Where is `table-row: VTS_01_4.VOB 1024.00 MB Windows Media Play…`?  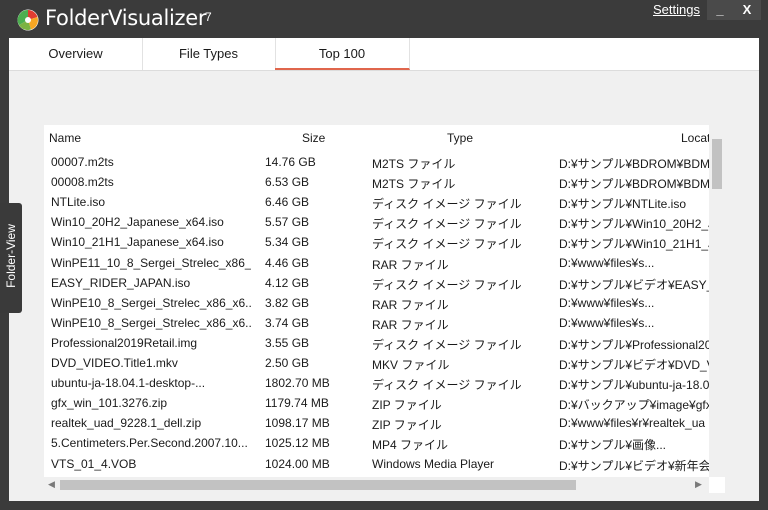
table-row: VTS_01_4.VOB 1024.00 MB Windows Media Play… is located at coordinates (376, 464).